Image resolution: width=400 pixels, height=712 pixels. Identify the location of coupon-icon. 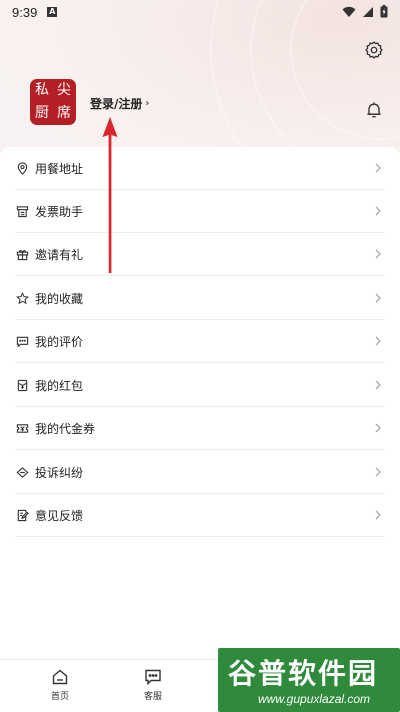
(22, 428).